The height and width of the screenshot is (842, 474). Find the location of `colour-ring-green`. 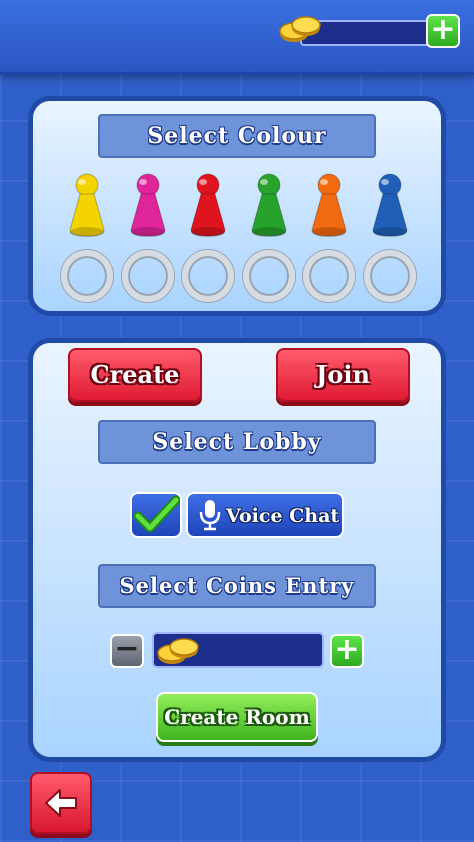

colour-ring-green is located at coordinates (268, 276).